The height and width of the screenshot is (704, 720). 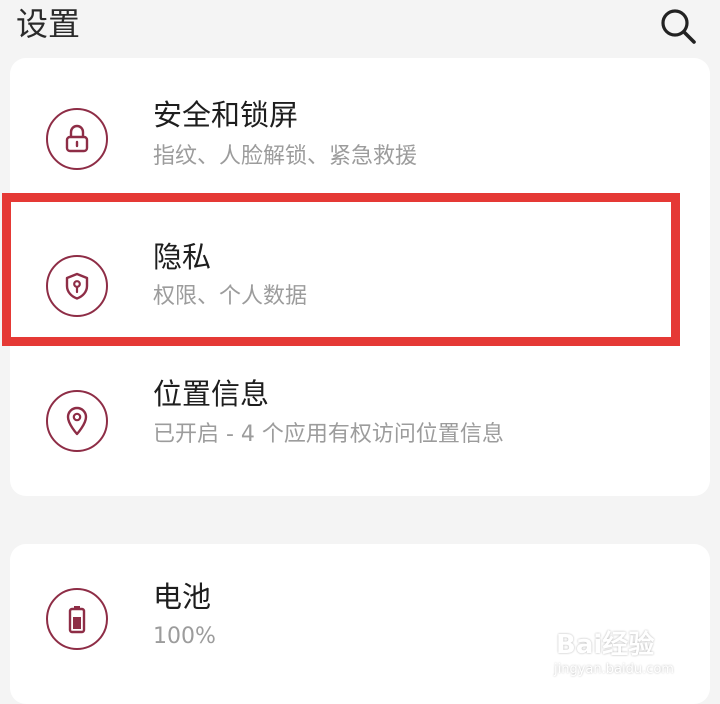 What do you see at coordinates (211, 394) in the screenshot?
I see `settings-item-label: 位置信息` at bounding box center [211, 394].